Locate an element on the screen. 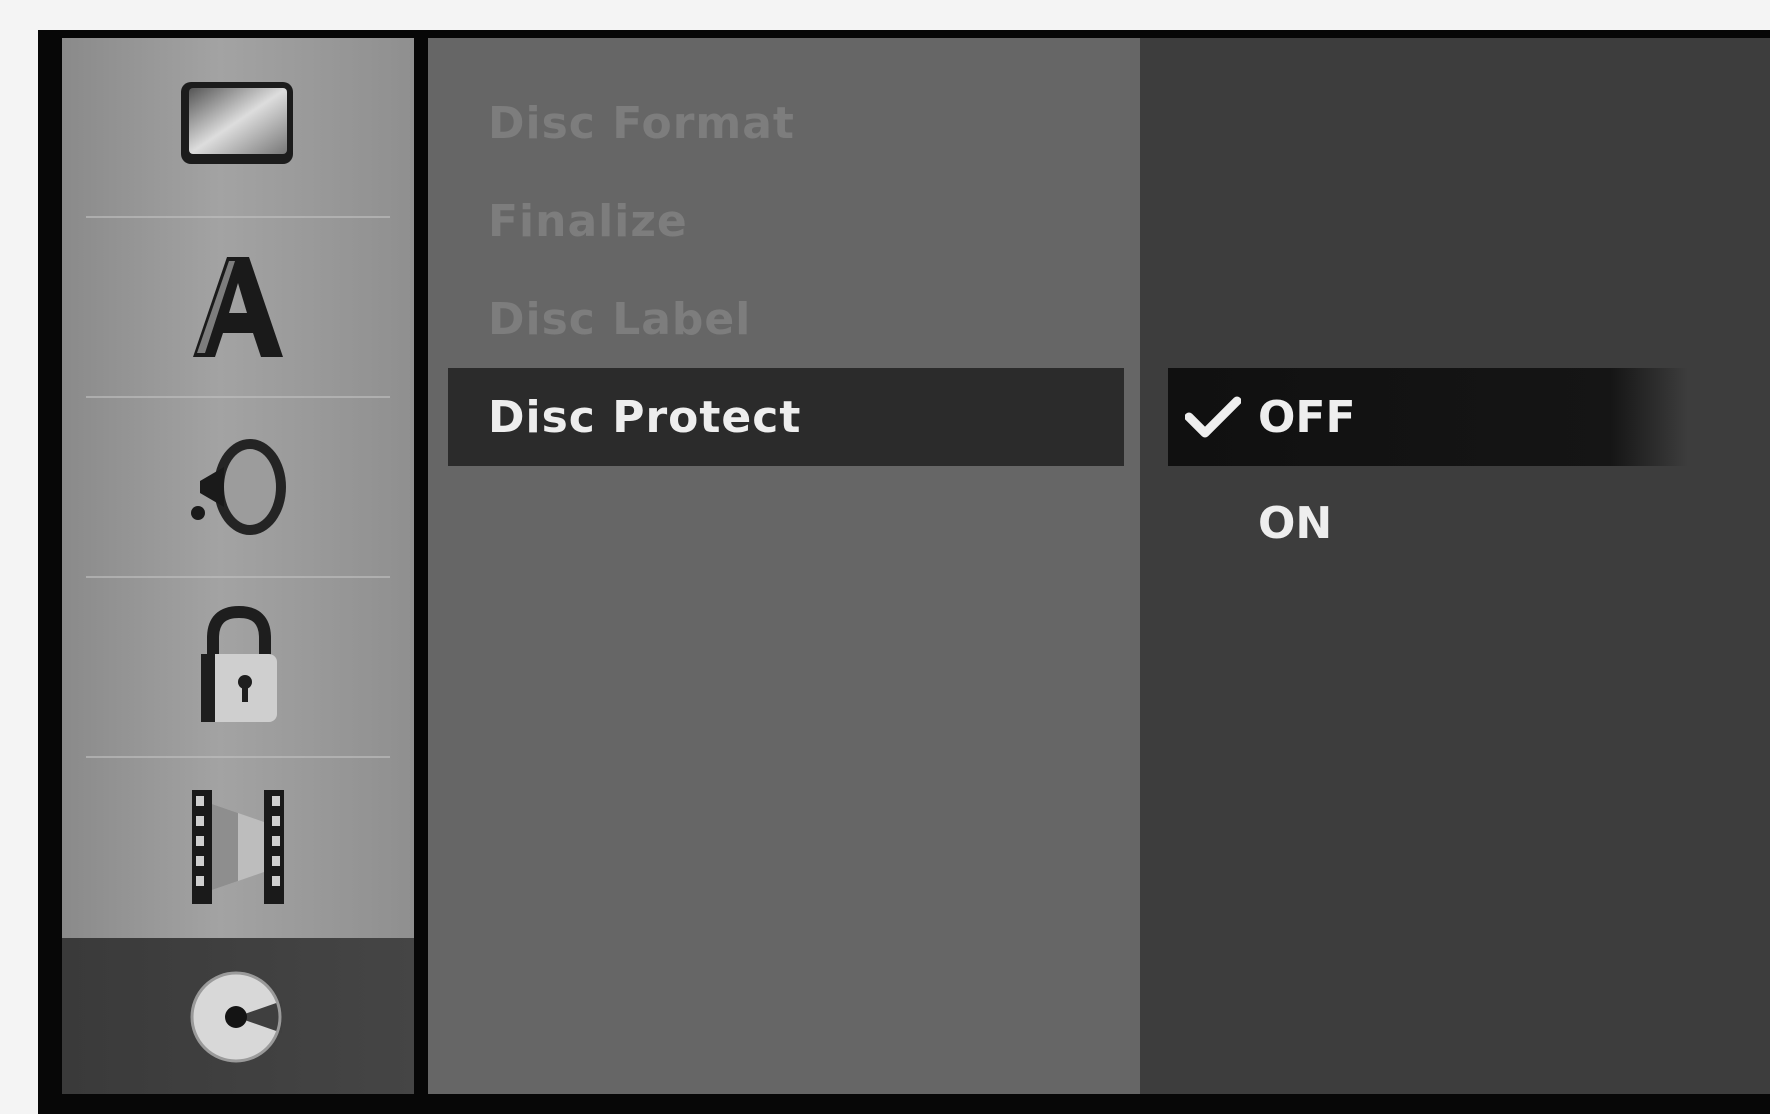 The height and width of the screenshot is (1114, 1770). speaker-icon is located at coordinates (238, 487).